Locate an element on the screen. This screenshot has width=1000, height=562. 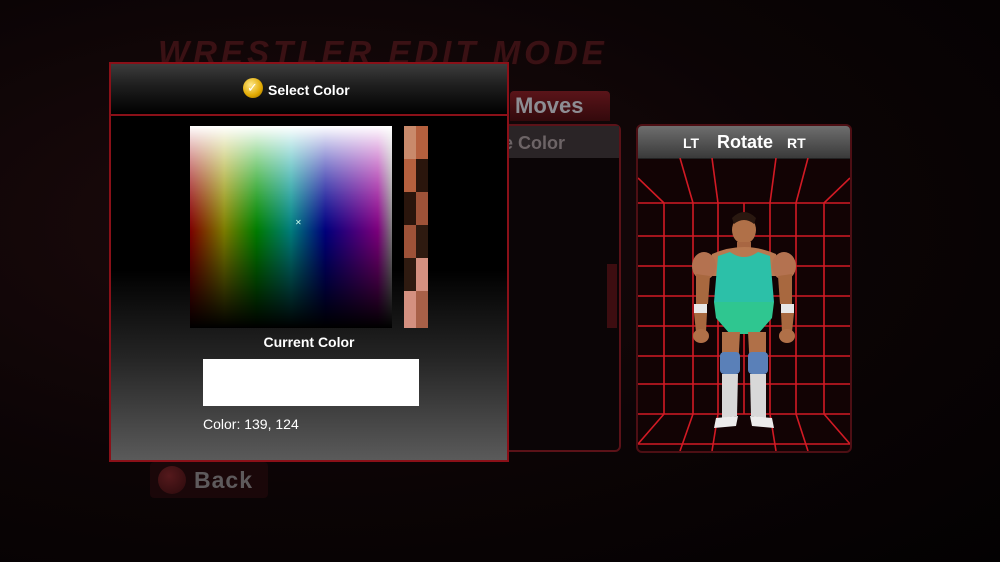
y-button-icon: ✓ is located at coordinates (253, 88).